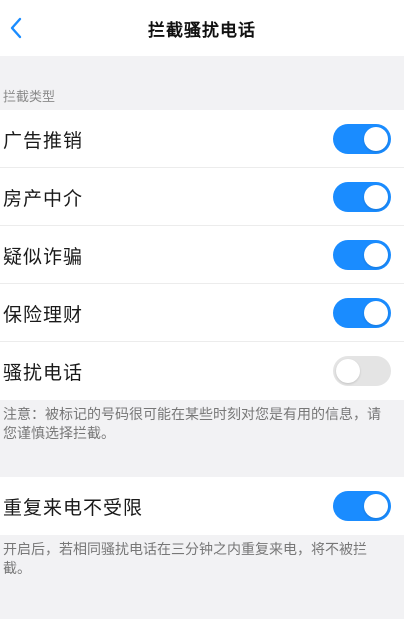 The width and height of the screenshot is (404, 619). What do you see at coordinates (43, 314) in the screenshot?
I see `setting-label: 保险理财` at bounding box center [43, 314].